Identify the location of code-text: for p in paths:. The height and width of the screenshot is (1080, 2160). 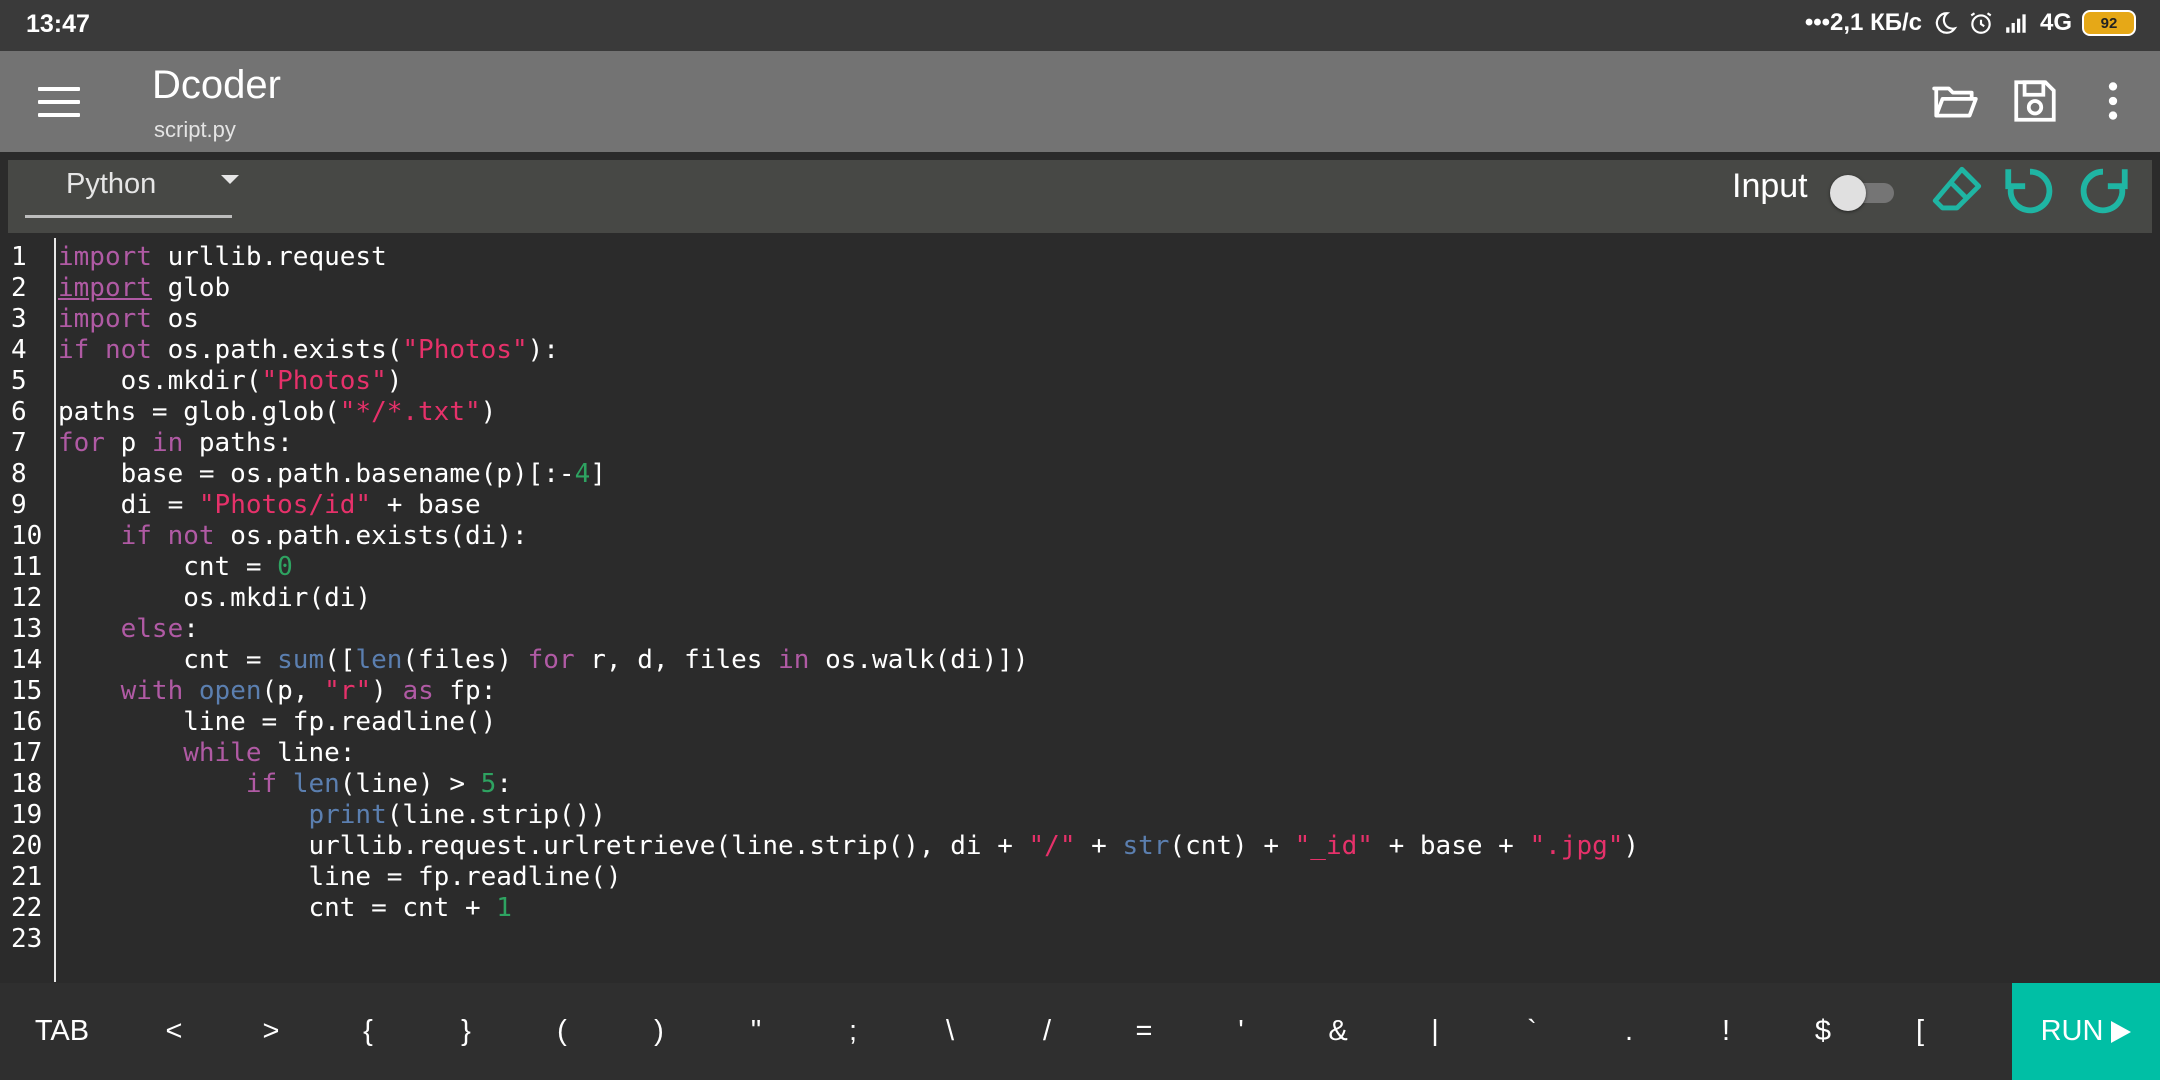
(175, 443).